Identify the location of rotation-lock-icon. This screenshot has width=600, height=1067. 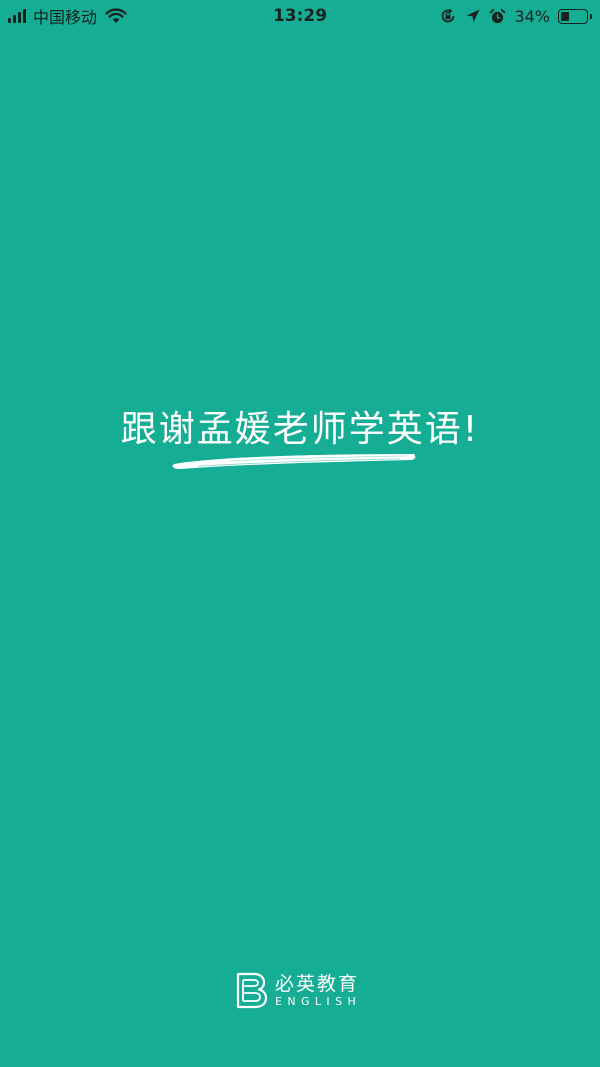
(448, 15).